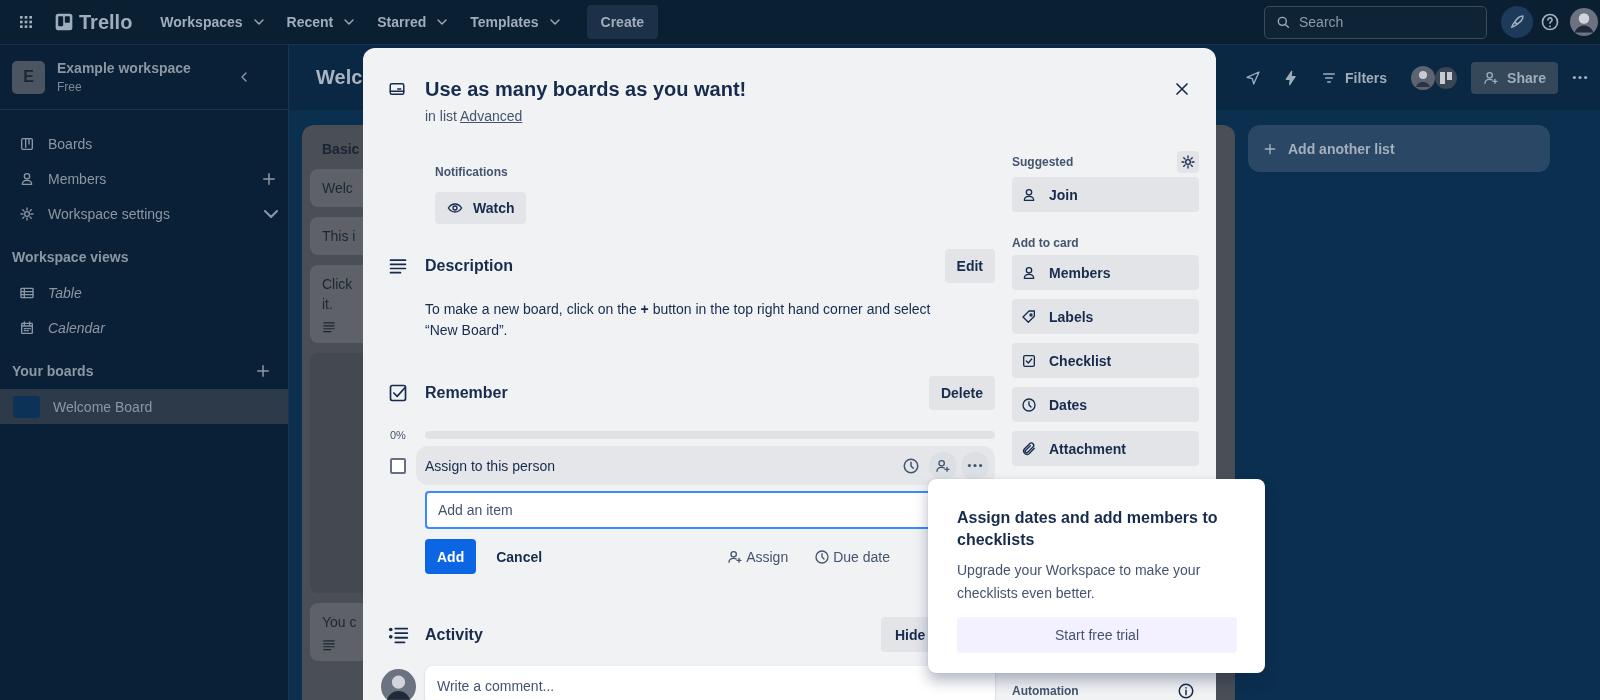  I want to click on filters-button: Filters, so click(1354, 77).